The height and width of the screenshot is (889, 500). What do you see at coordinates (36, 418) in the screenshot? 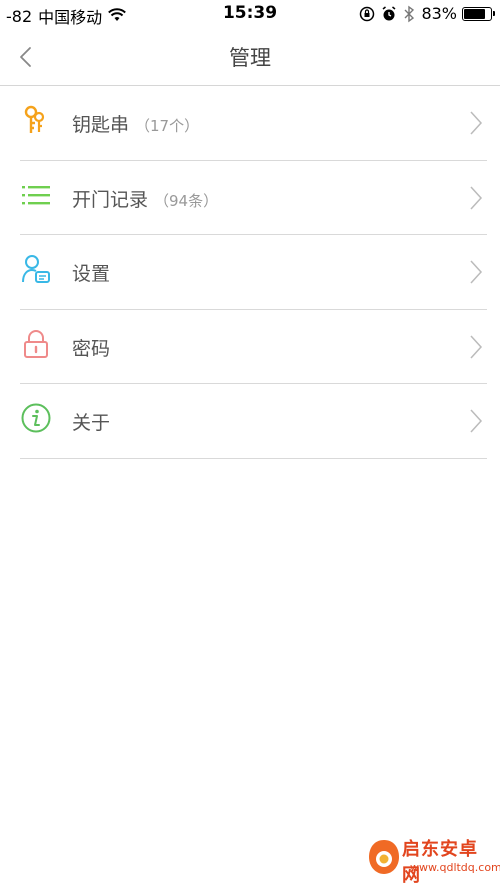
I see `info-icon` at bounding box center [36, 418].